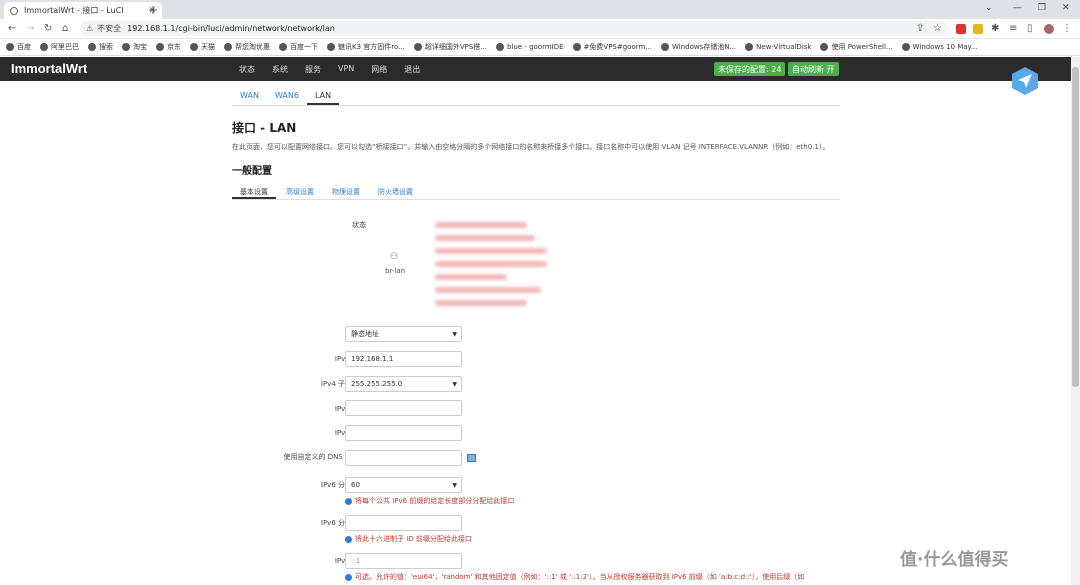  I want to click on reload-icon: ↻, so click(48, 28).